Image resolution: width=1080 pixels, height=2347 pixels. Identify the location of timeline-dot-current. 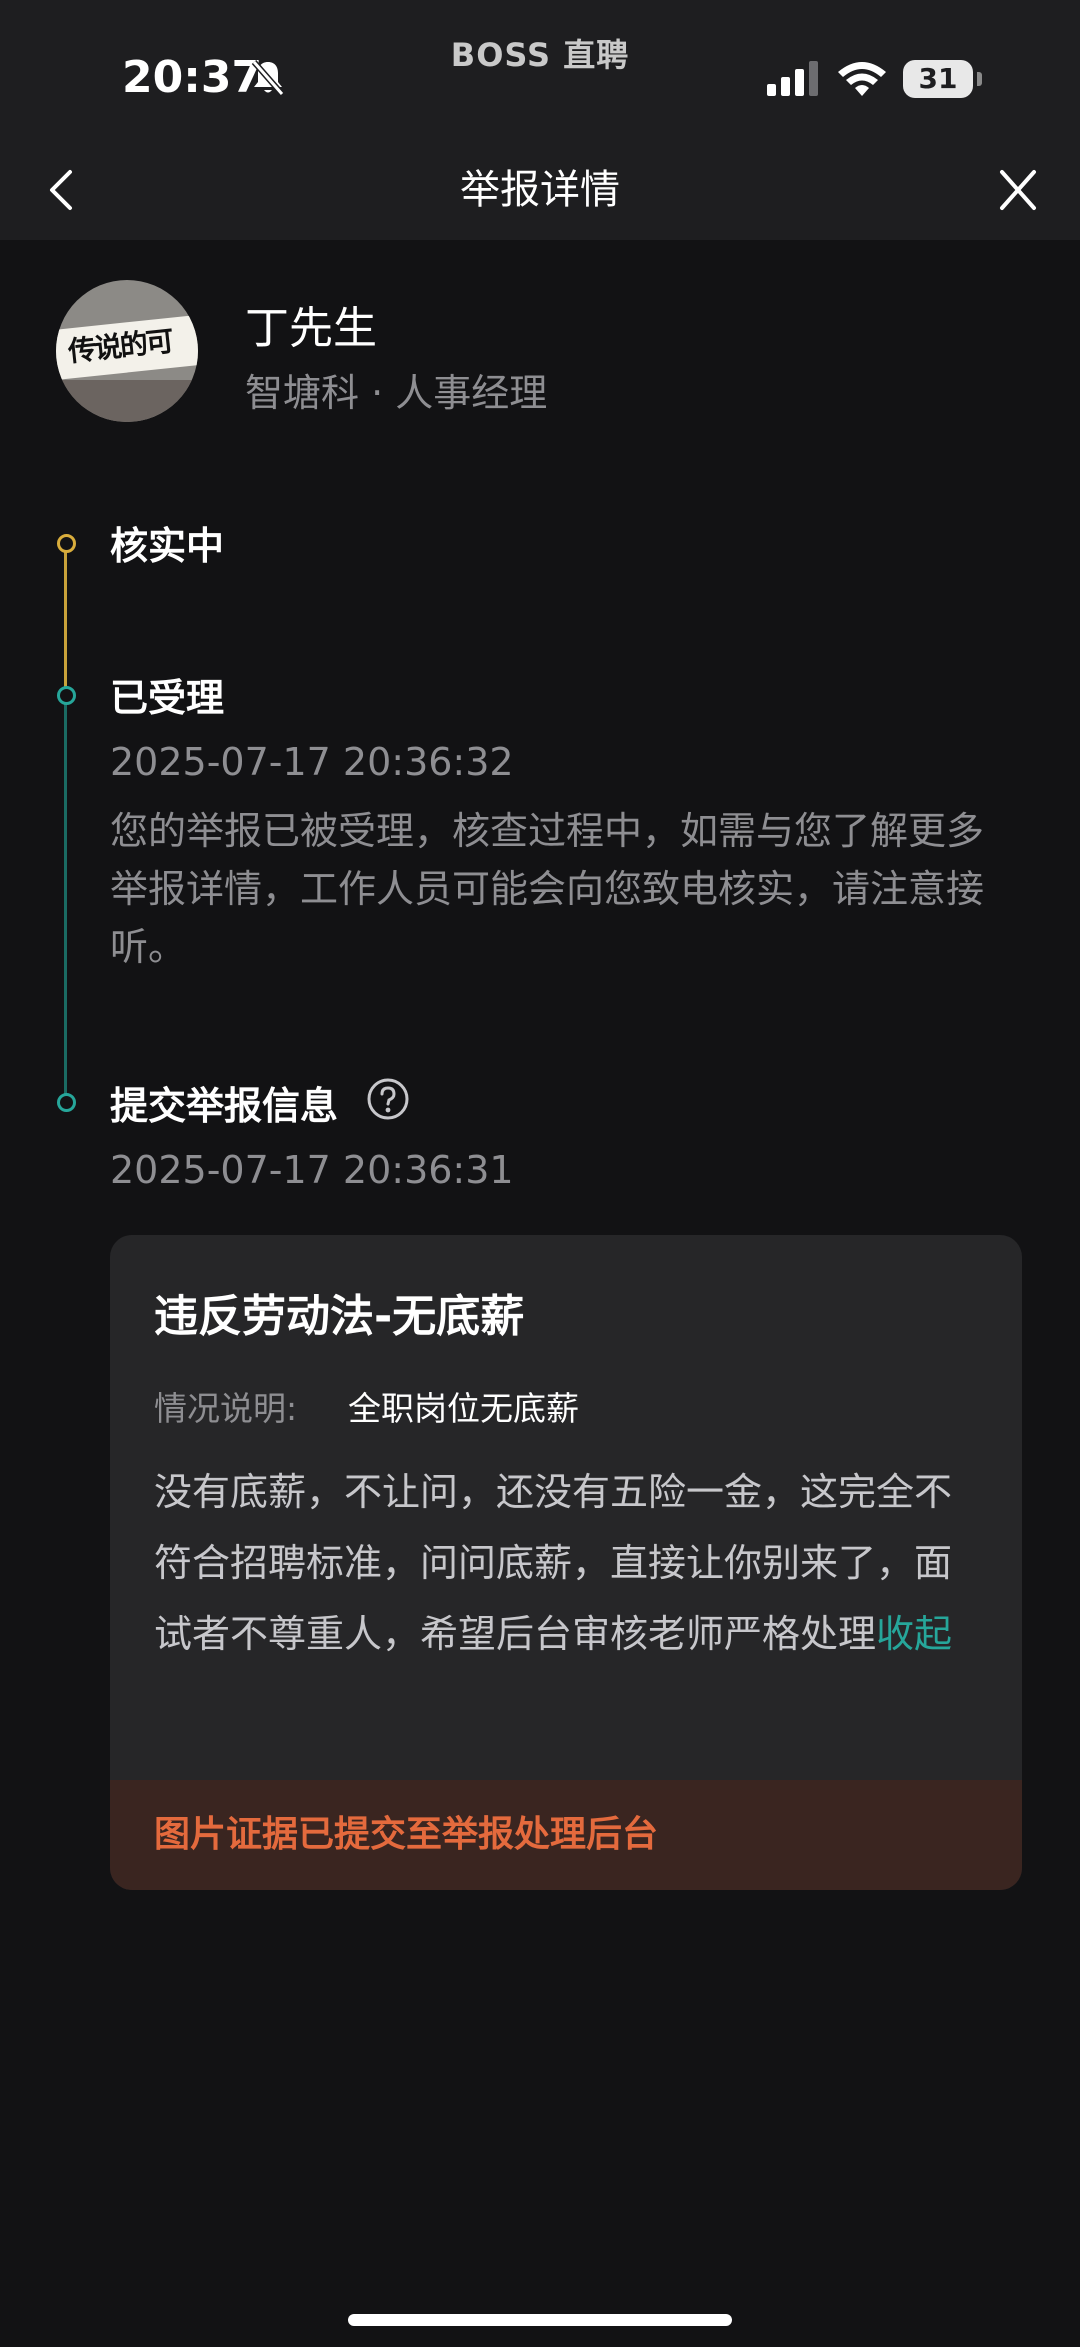
(66, 543).